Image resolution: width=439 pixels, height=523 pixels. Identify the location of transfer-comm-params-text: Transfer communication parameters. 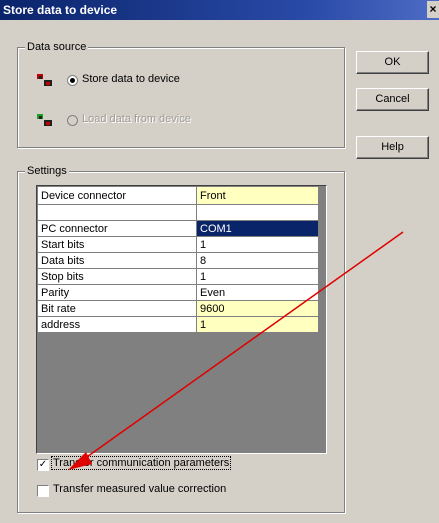
(141, 463).